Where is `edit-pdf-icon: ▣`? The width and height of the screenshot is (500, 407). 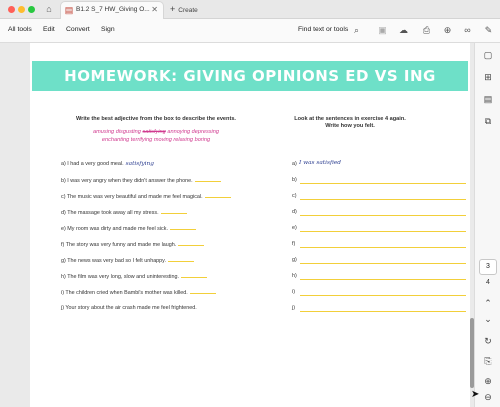 edit-pdf-icon: ▣ is located at coordinates (382, 30).